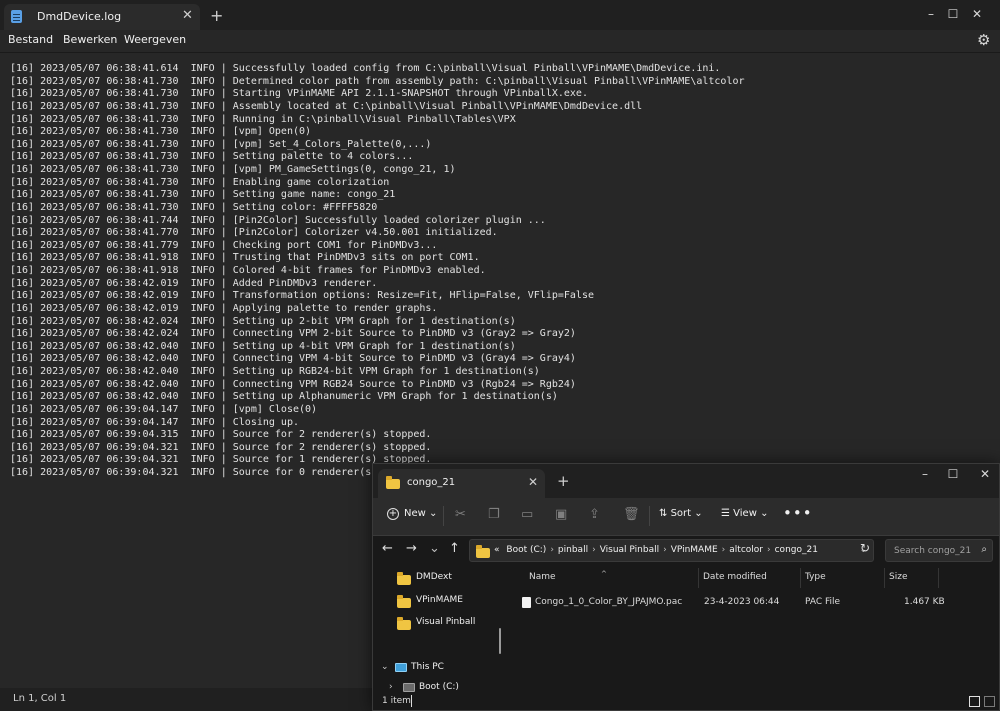 Image resolution: width=1000 pixels, height=711 pixels. What do you see at coordinates (411, 701) in the screenshot?
I see `status-divider` at bounding box center [411, 701].